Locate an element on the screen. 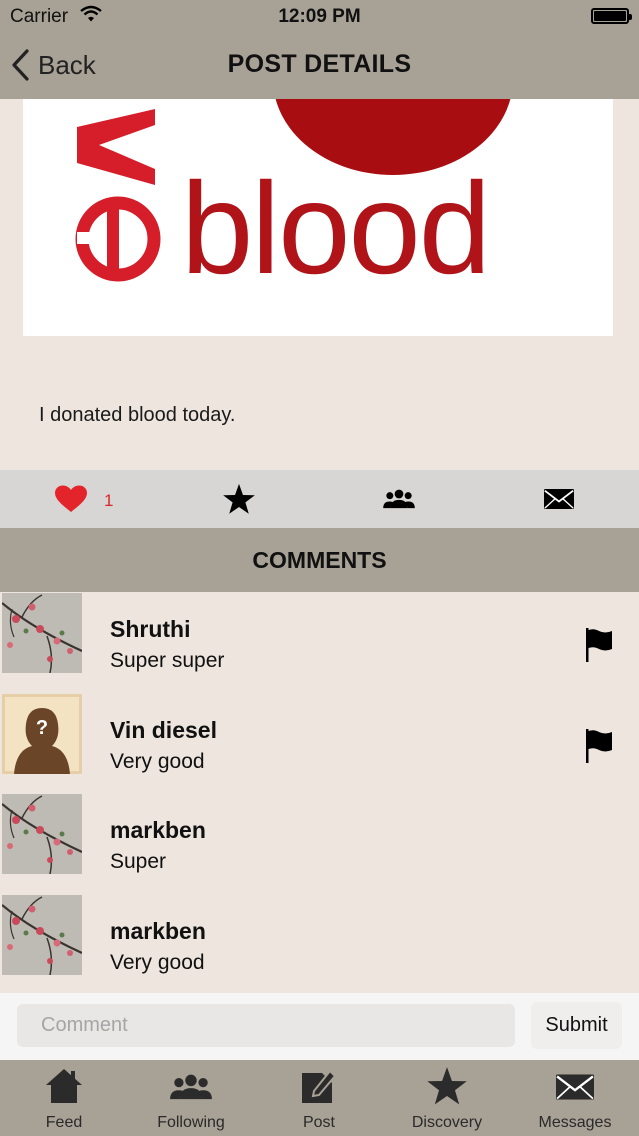 The width and height of the screenshot is (639, 1136). comment-text: Super is located at coordinates (138, 861).